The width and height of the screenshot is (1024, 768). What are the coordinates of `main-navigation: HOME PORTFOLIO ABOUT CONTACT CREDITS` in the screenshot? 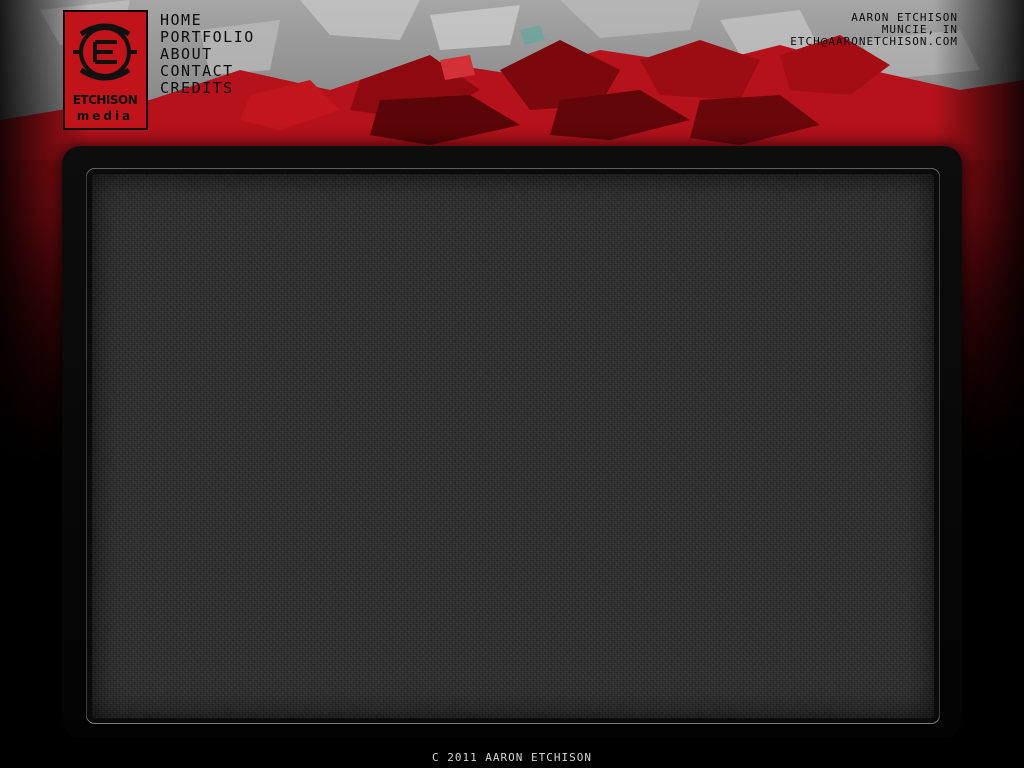 It's located at (207, 54).